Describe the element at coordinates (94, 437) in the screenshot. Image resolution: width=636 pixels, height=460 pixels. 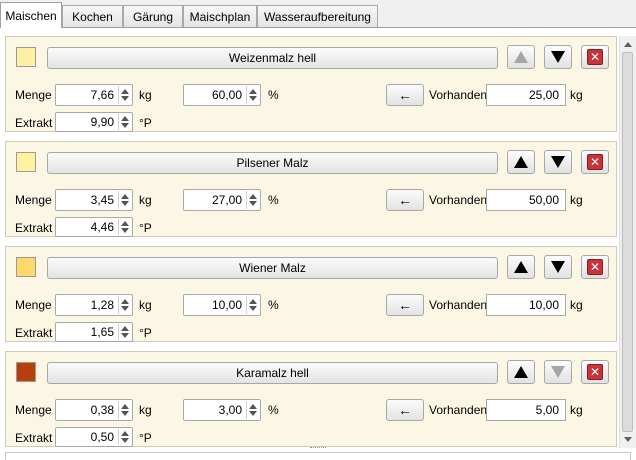
I see `extrakt-spinbox: 0,50` at that location.